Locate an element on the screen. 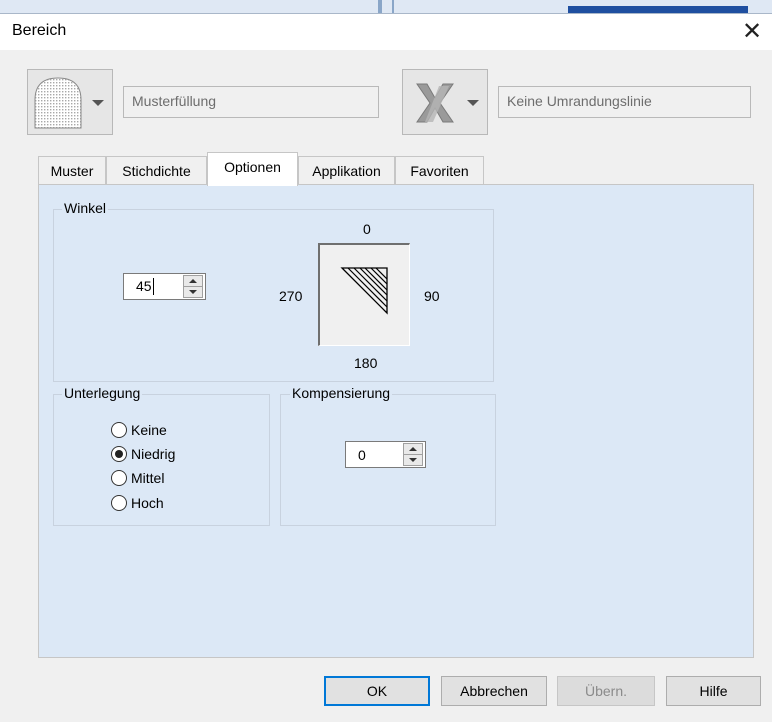  title-bar is located at coordinates (386, 32).